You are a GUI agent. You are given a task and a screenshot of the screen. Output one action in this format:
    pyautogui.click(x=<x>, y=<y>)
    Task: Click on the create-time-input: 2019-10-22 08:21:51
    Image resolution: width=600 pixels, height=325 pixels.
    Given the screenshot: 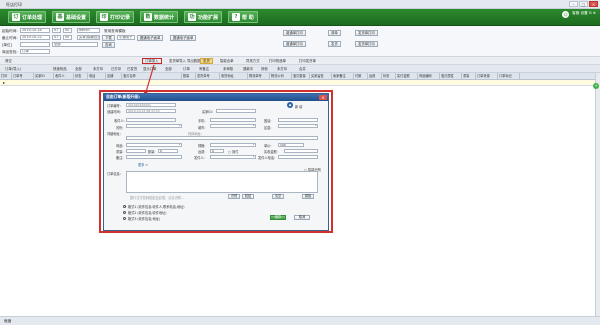 What is the action you would take?
    pyautogui.click(x=151, y=110)
    